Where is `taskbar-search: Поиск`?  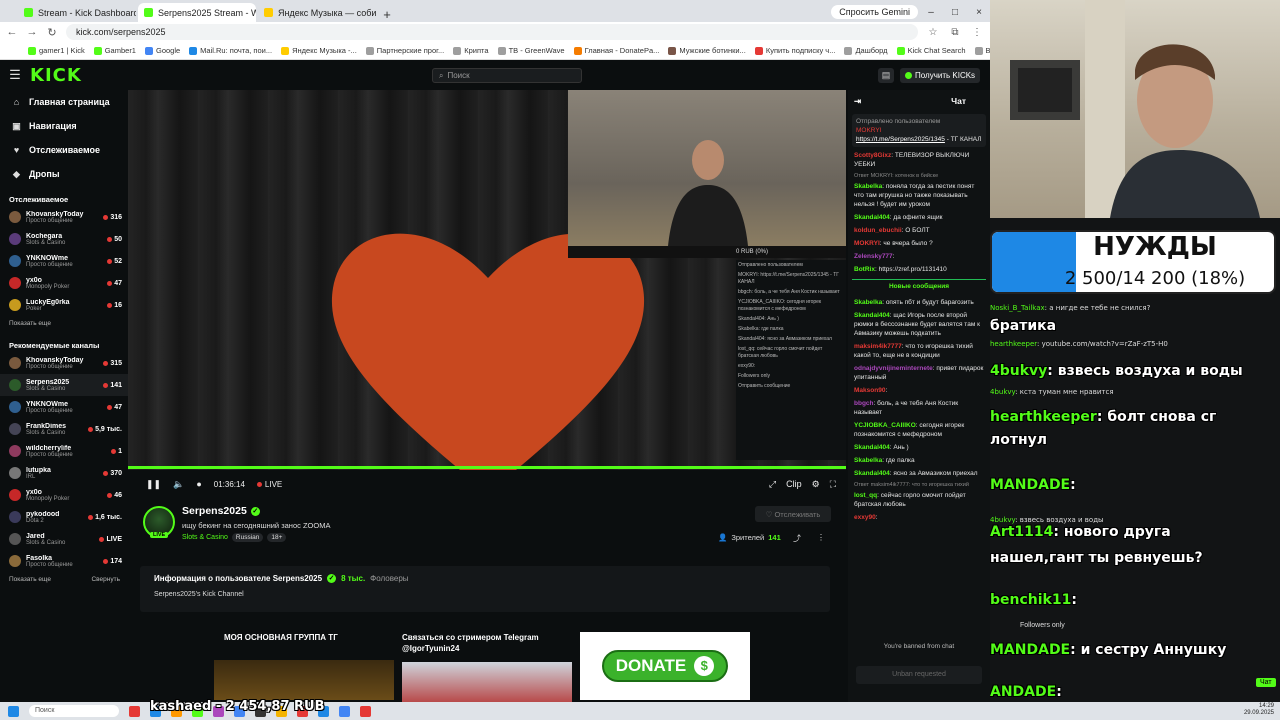
taskbar-search: Поиск is located at coordinates (74, 711).